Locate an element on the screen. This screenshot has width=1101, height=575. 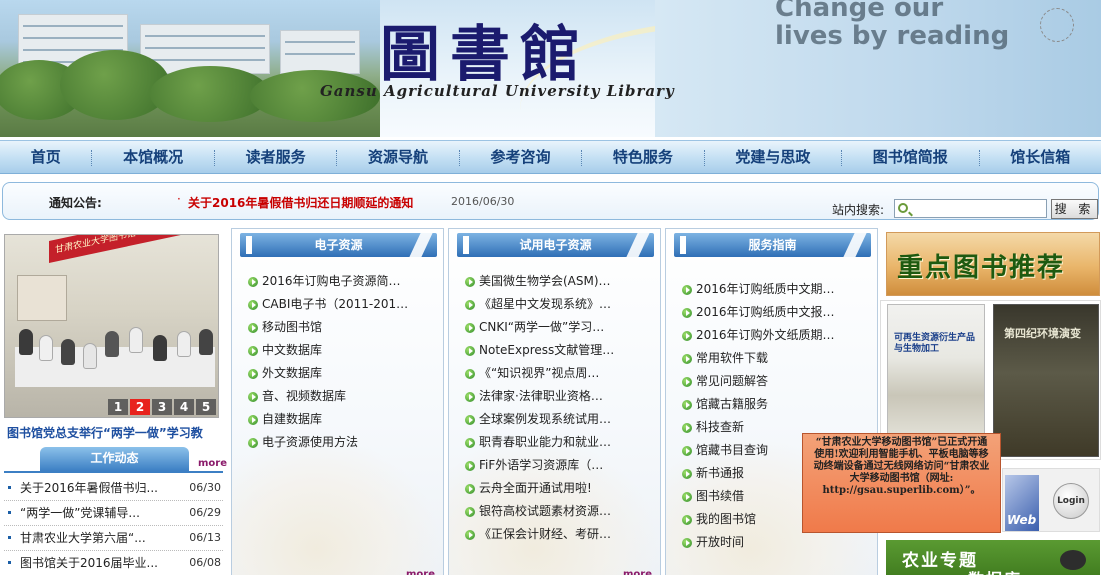
list-item: 常见问题解答 is located at coordinates (758, 381).